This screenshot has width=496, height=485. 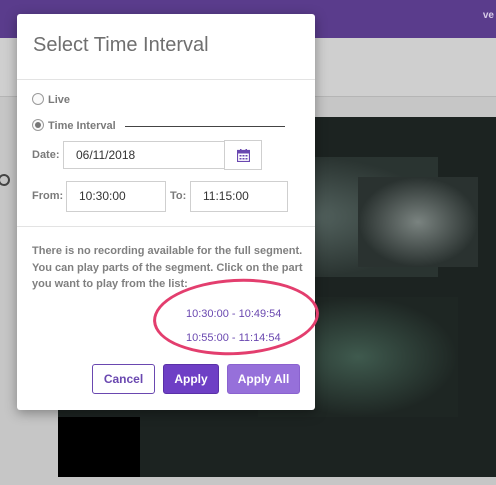 I want to click on title-divider, so click(x=166, y=79).